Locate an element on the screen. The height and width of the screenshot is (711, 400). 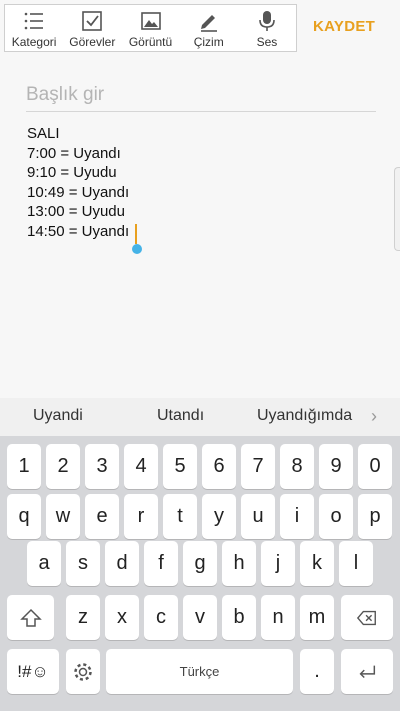
key-w: w is located at coordinates (63, 516).